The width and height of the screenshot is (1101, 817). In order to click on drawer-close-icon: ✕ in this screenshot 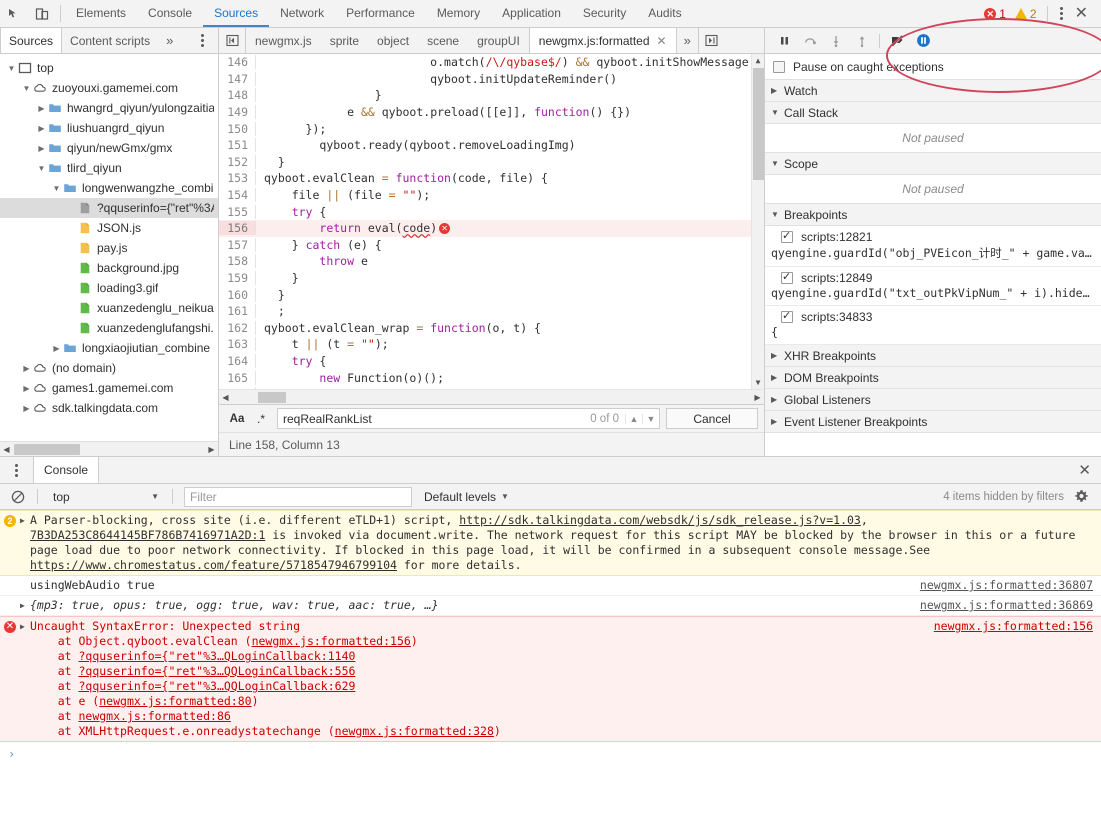, I will do `click(1084, 470)`.